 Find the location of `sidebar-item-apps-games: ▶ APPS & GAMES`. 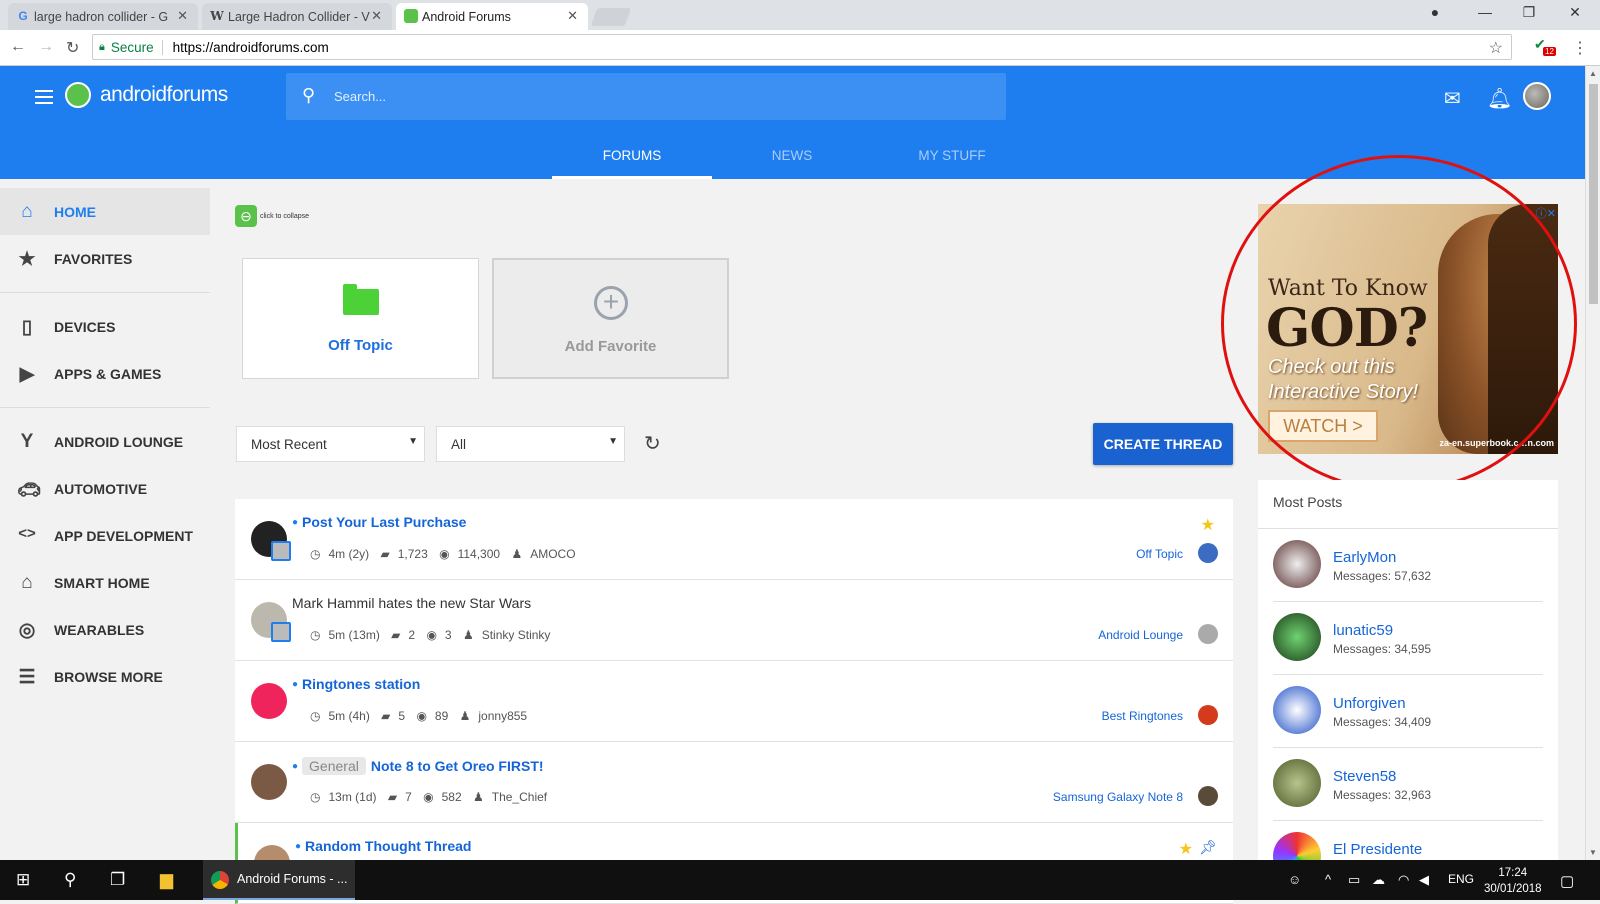

sidebar-item-apps-games: ▶ APPS & GAMES is located at coordinates (105, 373).